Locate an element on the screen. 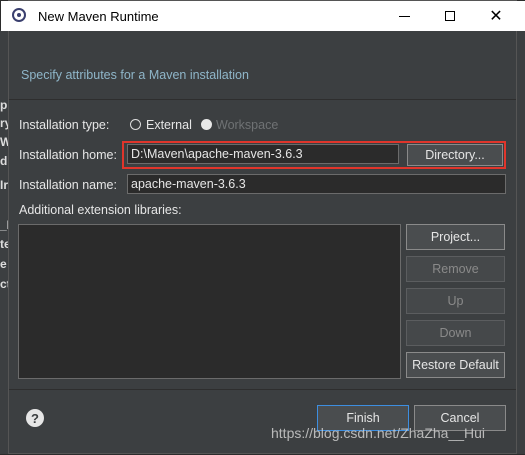  background-glyph: p is located at coordinates (4, 105).